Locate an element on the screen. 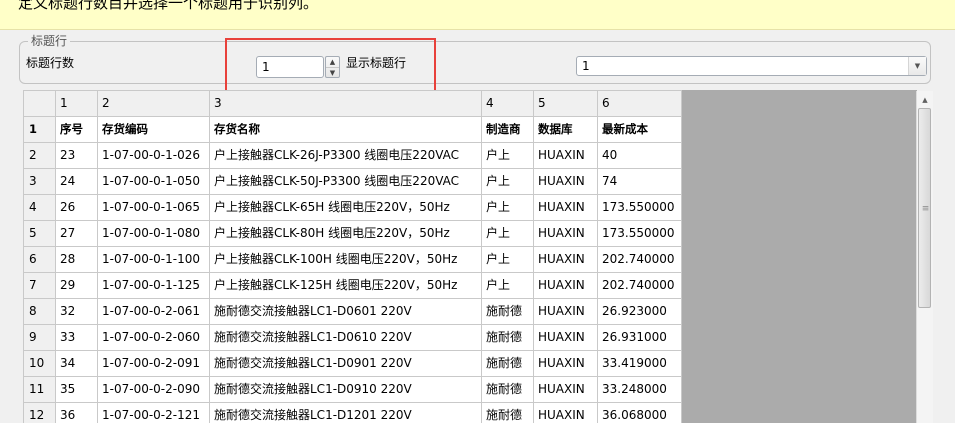  grid-cell: 户上接触器CLK-65H 线圈电压220V，50Hz is located at coordinates (345, 207).